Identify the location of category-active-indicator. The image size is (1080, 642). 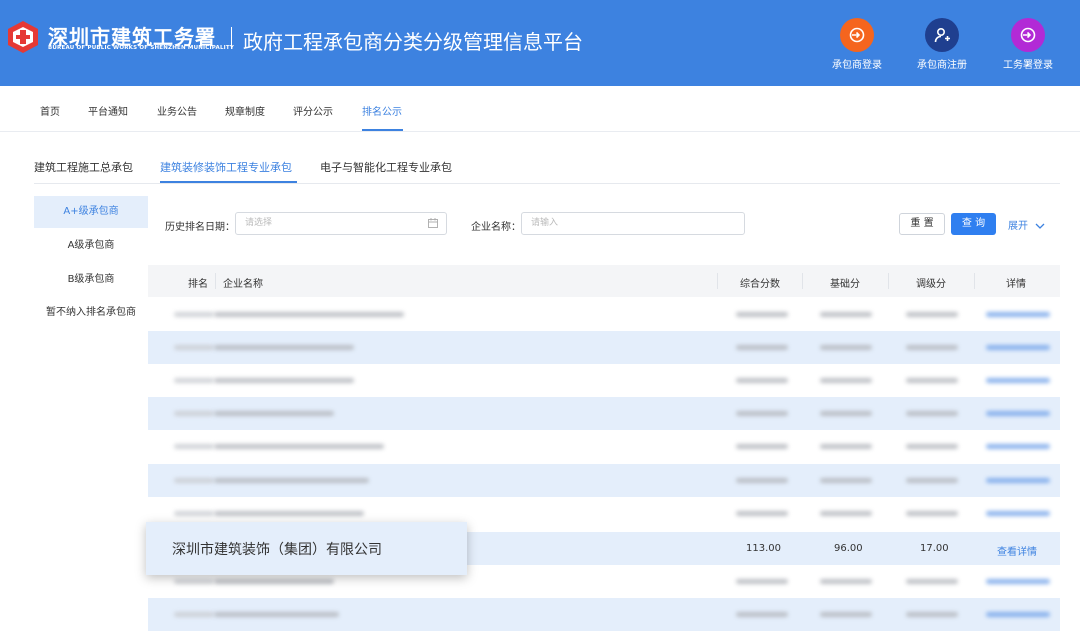
(228, 182).